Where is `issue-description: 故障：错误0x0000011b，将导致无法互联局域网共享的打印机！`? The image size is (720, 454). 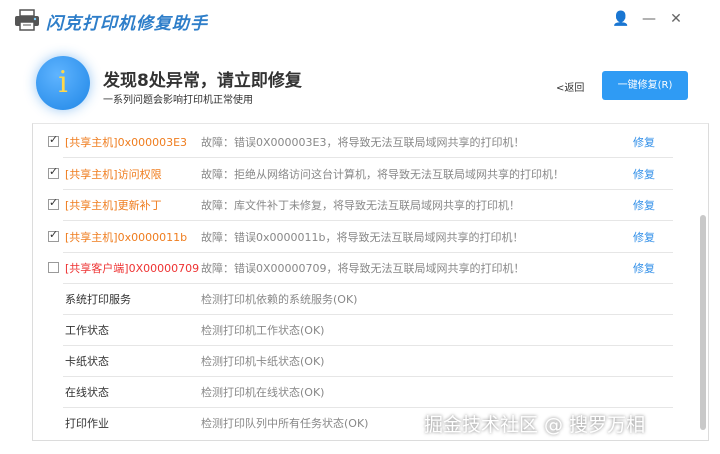
issue-description: 故障：错误0x0000011b，将导致无法互联局域网共享的打印机！ is located at coordinates (362, 237).